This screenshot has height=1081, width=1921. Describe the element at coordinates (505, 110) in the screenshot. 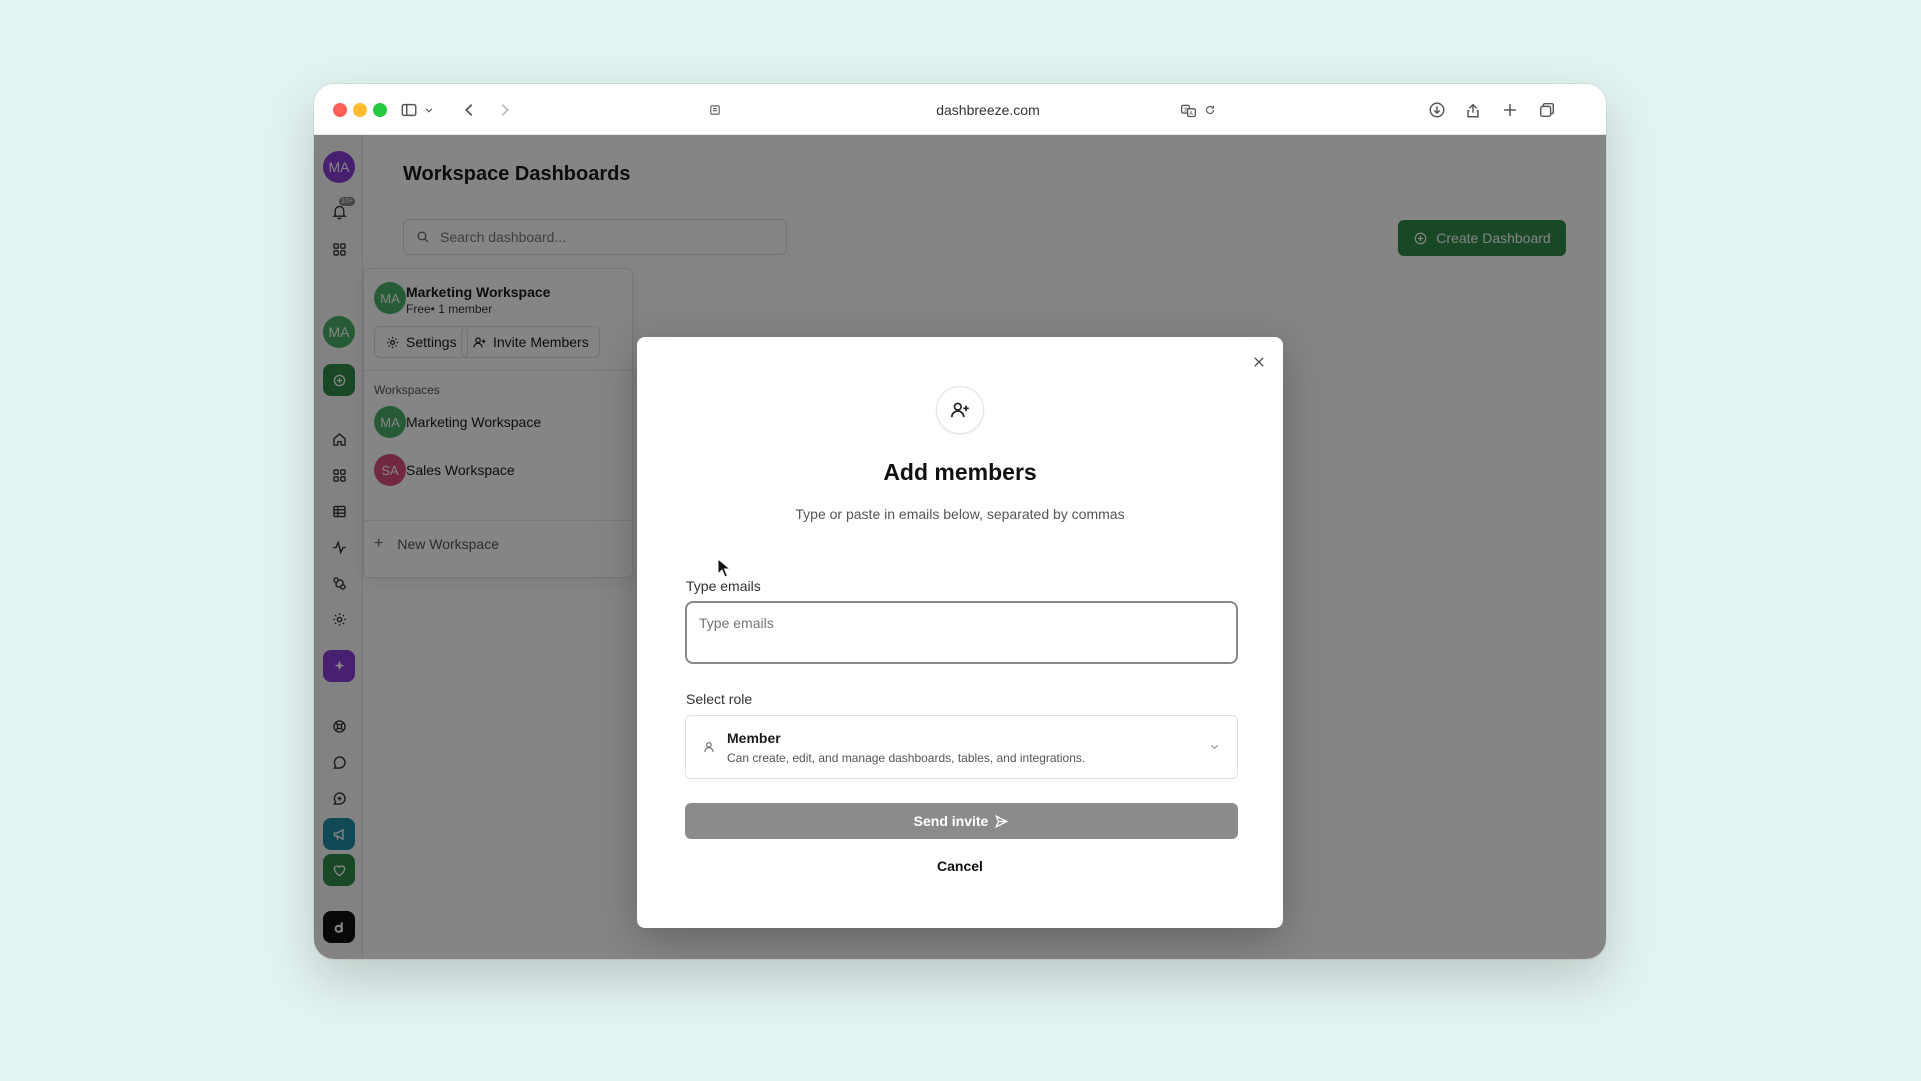

I see `forward-arrow-icon` at that location.